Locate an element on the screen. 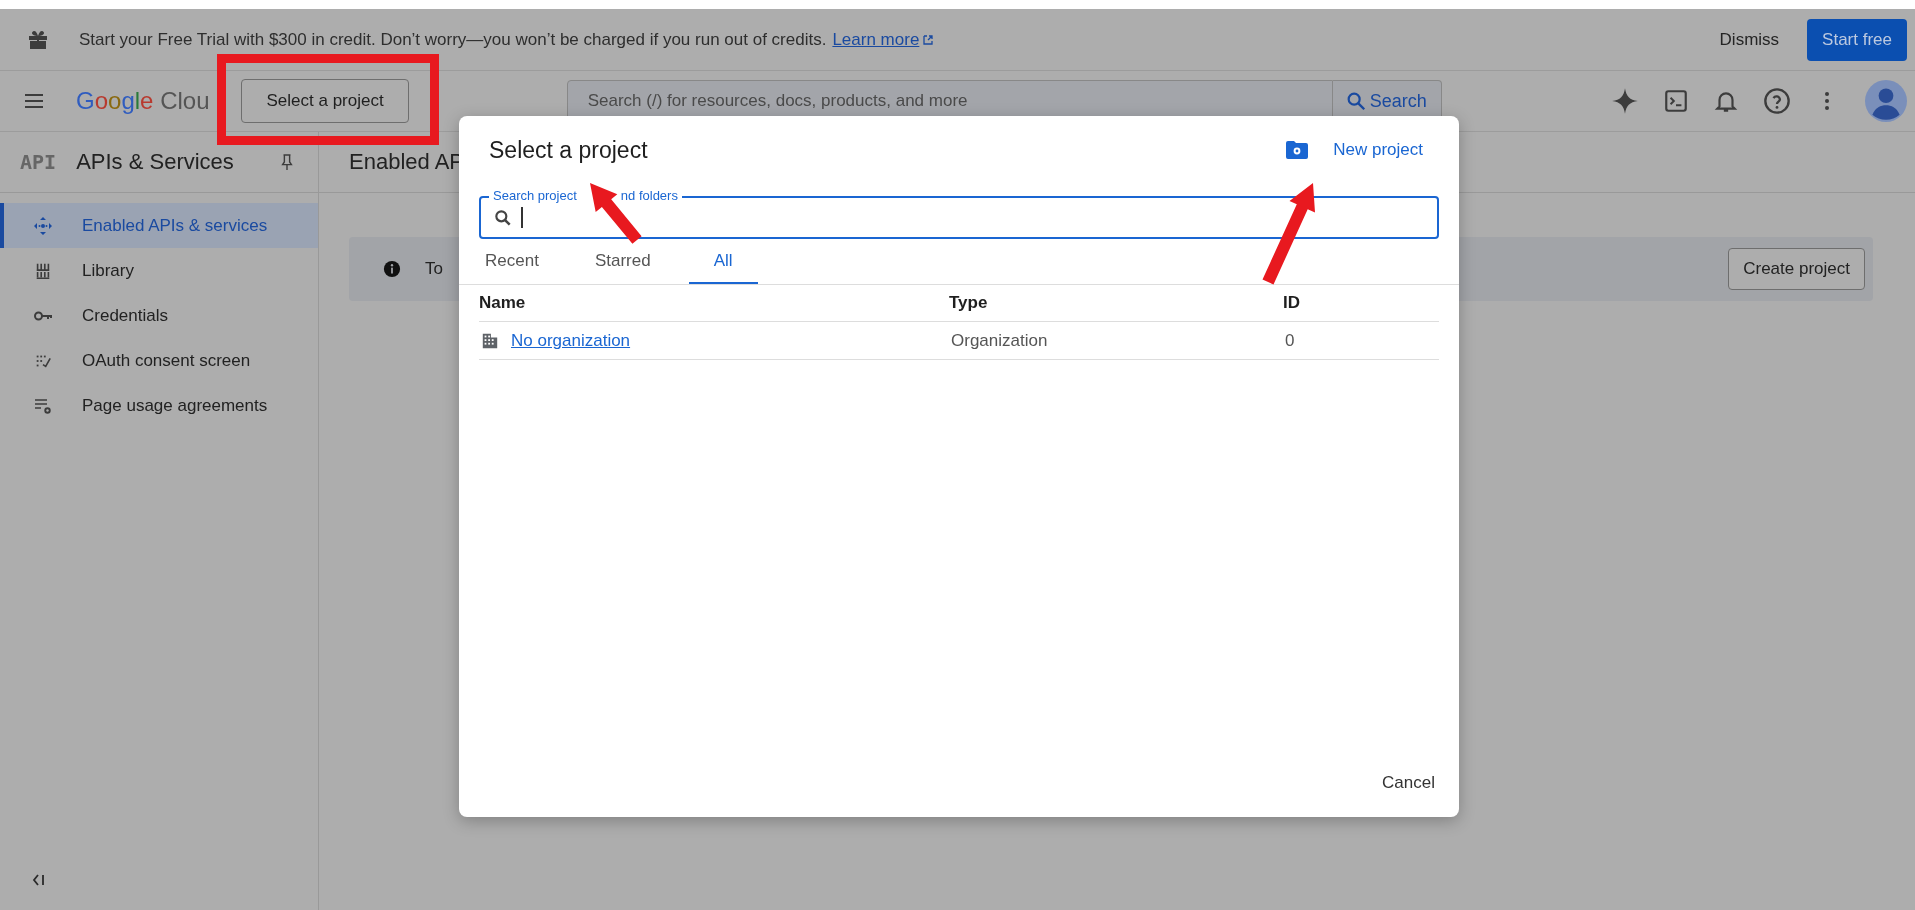  dismiss-button: Dismiss is located at coordinates (1749, 39).